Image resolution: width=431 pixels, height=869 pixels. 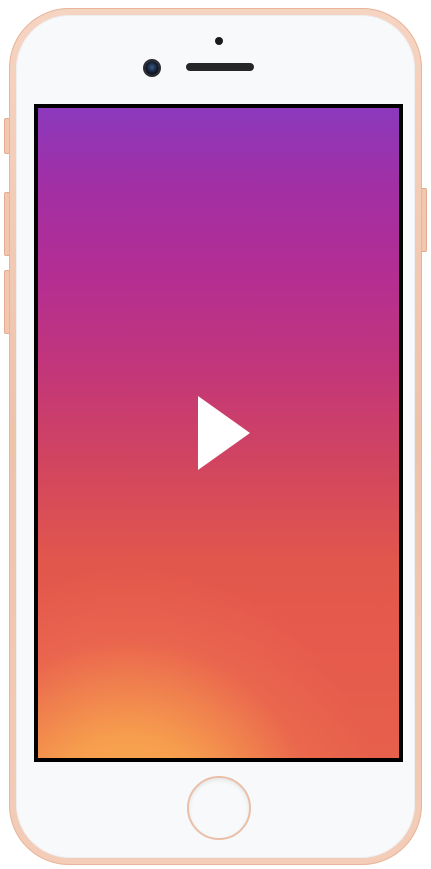 What do you see at coordinates (152, 68) in the screenshot?
I see `front-camera-icon` at bounding box center [152, 68].